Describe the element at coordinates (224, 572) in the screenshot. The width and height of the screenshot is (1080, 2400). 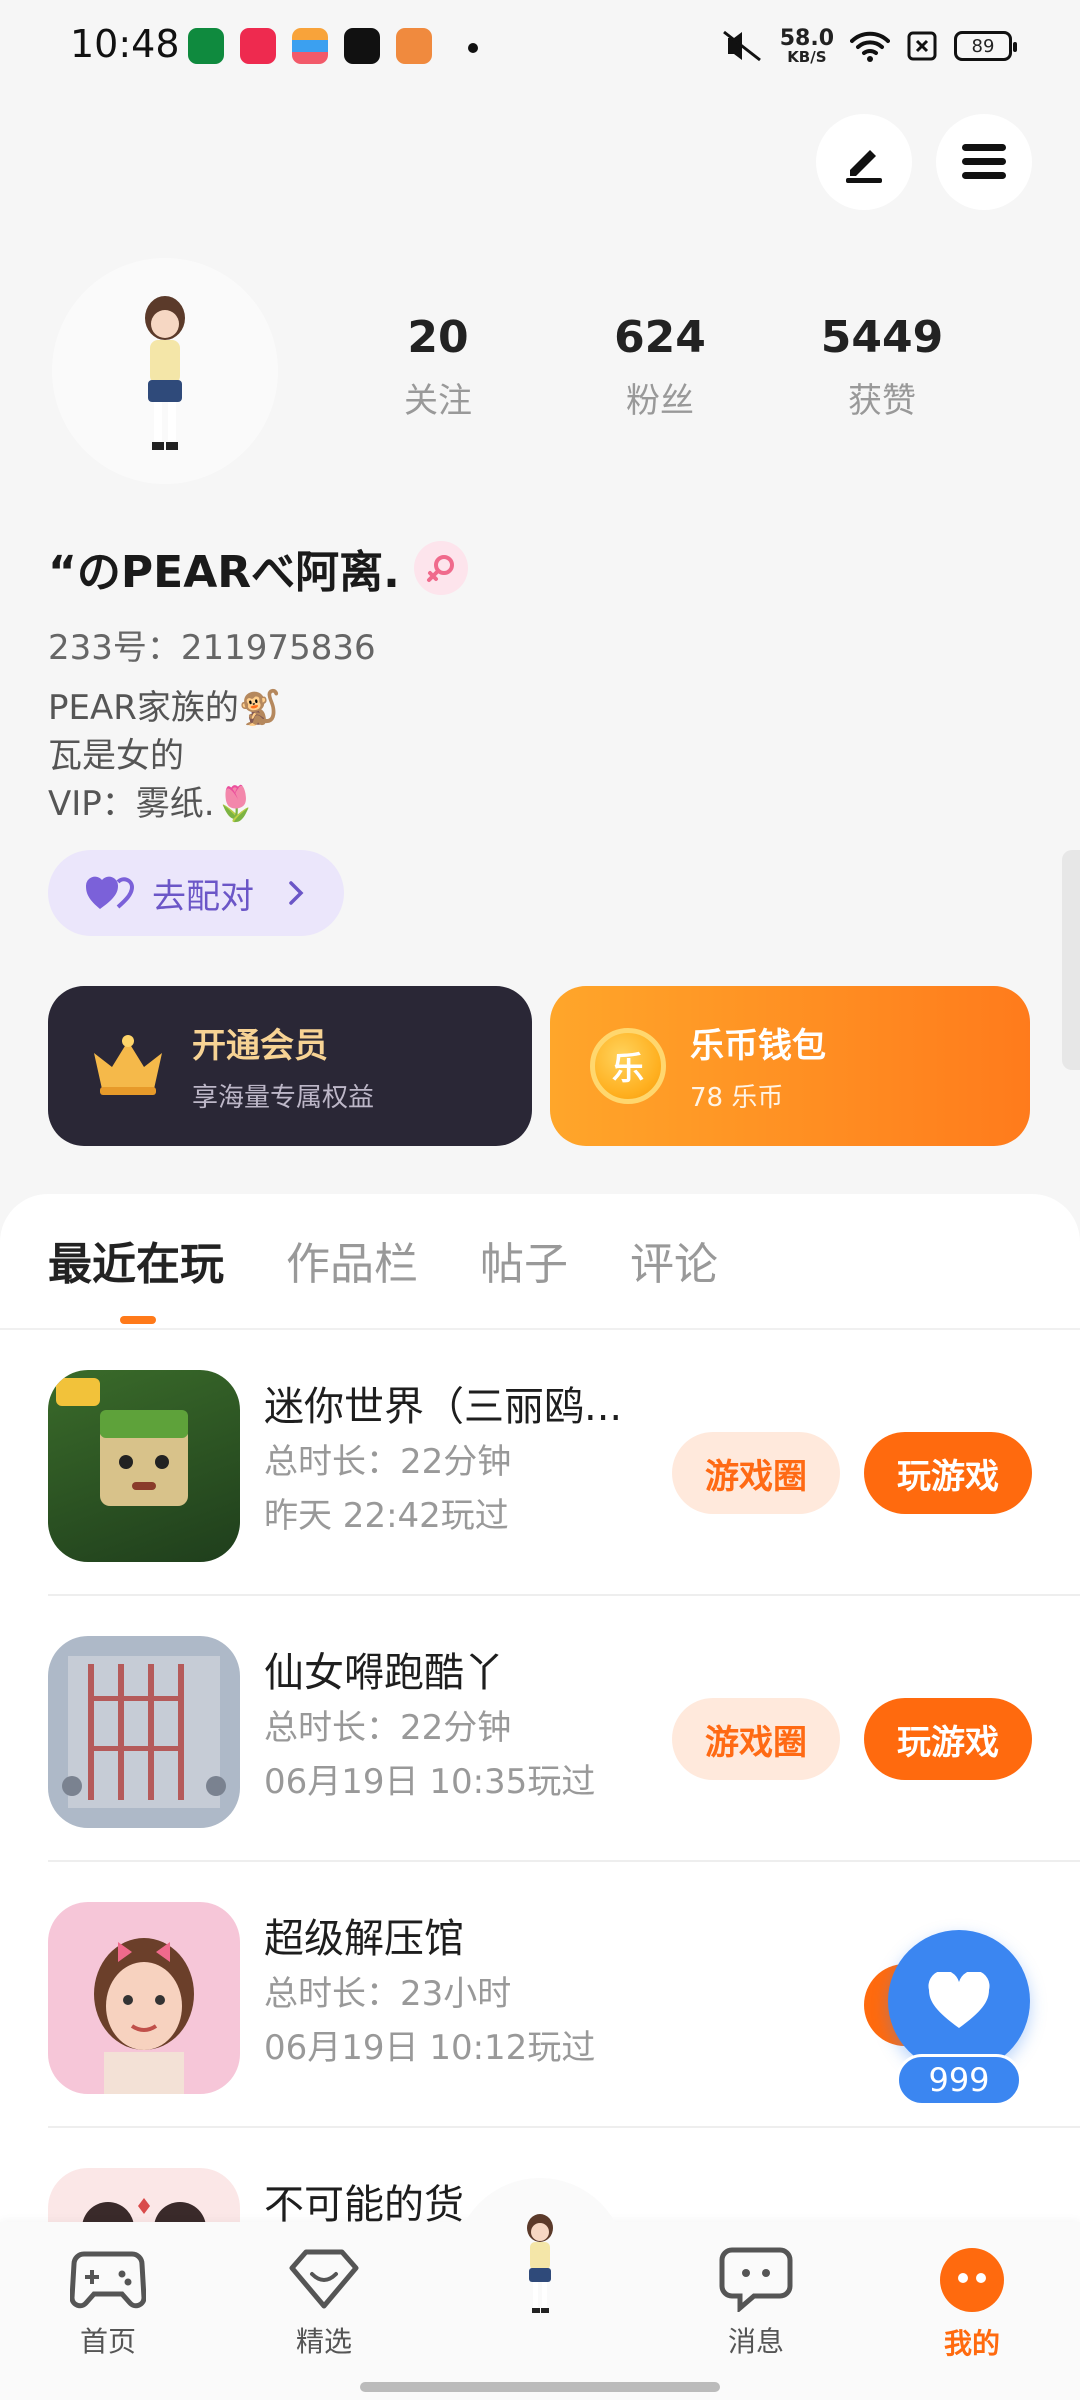
I see `nickname: “のPEARべ阿离.` at that location.